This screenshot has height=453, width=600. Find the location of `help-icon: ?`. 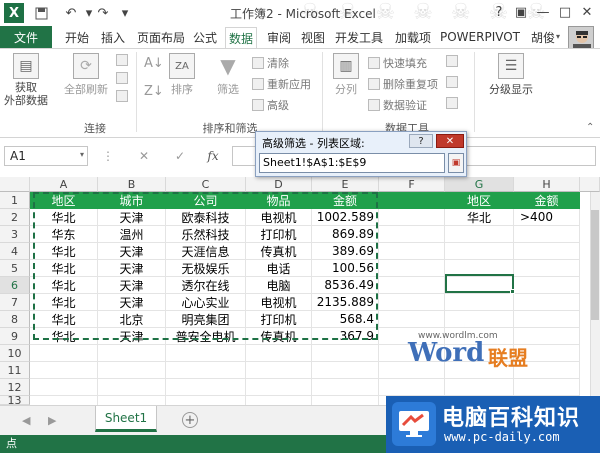

help-icon: ? is located at coordinates (499, 12).